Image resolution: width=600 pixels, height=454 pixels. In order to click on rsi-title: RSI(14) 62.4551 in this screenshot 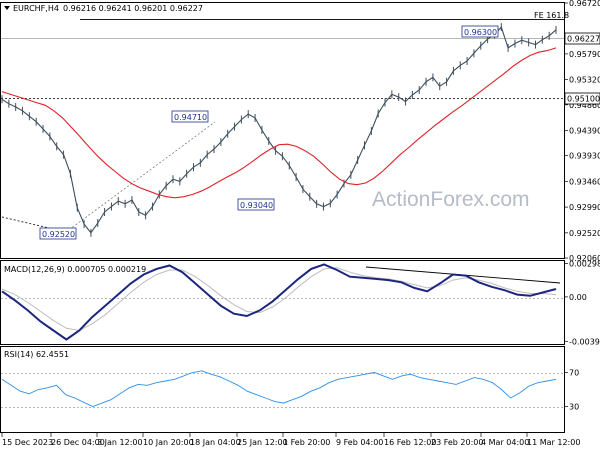, I will do `click(36, 354)`.